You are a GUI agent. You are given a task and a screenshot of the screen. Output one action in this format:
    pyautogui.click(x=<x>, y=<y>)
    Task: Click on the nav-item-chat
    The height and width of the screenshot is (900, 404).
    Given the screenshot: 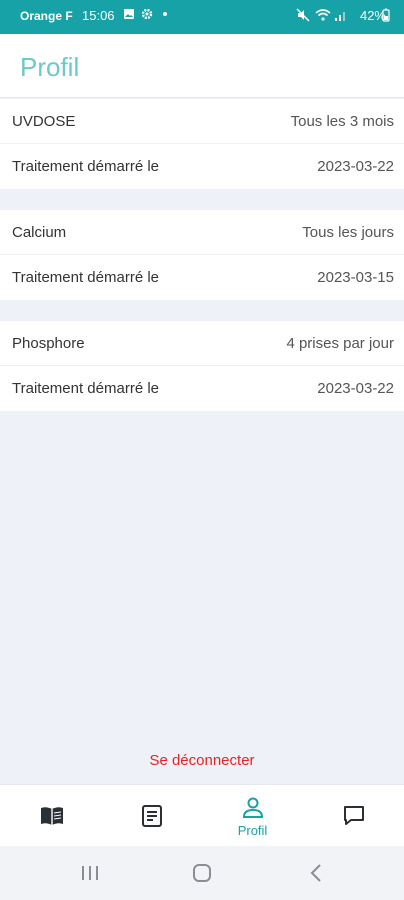 What is the action you would take?
    pyautogui.click(x=353, y=816)
    